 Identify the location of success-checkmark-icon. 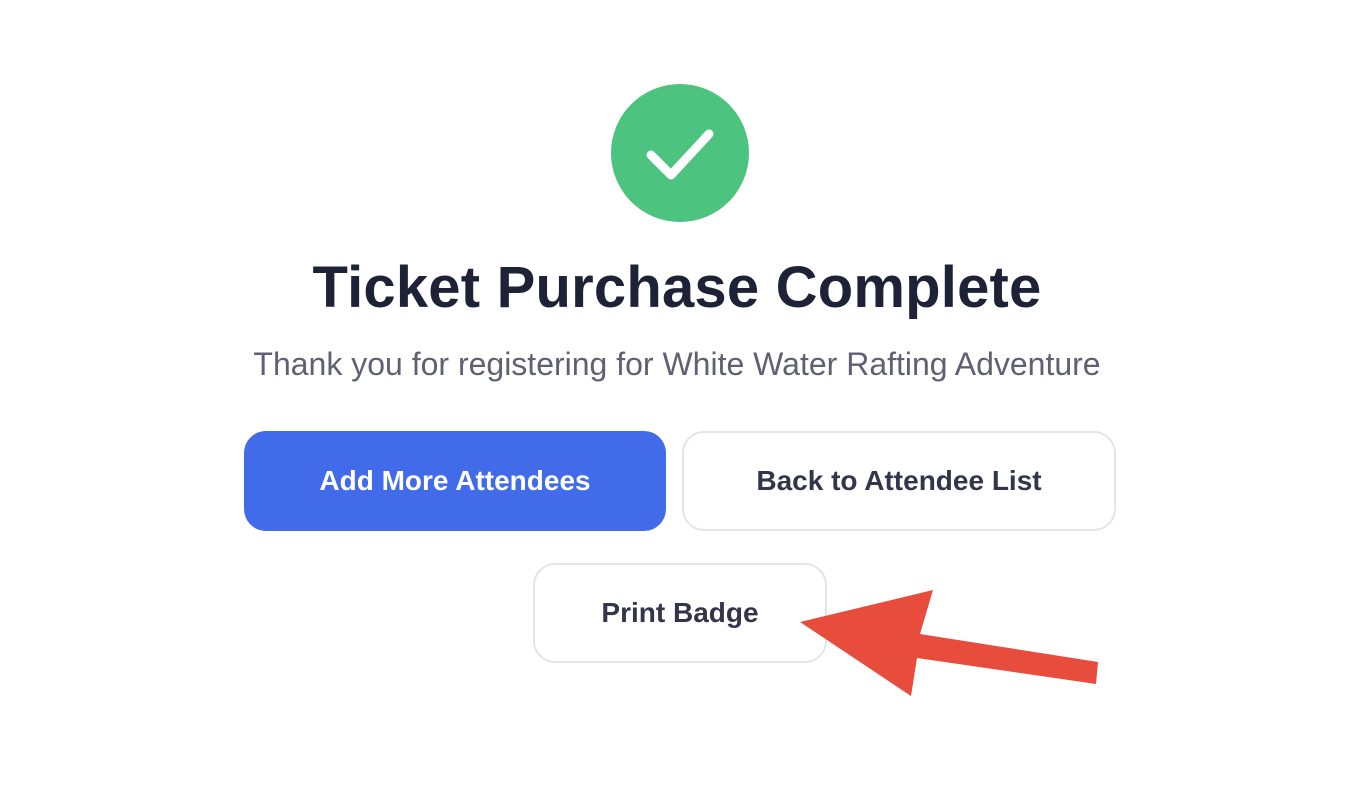
(680, 153).